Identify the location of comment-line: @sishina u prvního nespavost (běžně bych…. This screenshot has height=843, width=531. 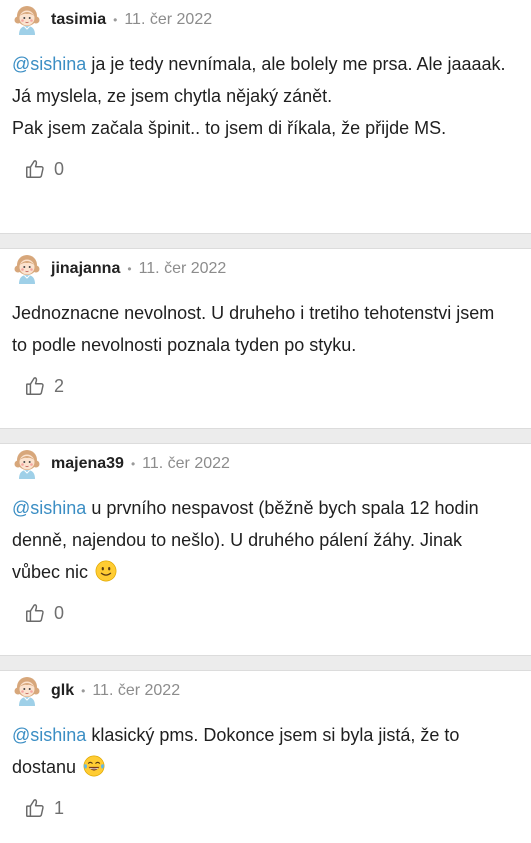
(262, 540).